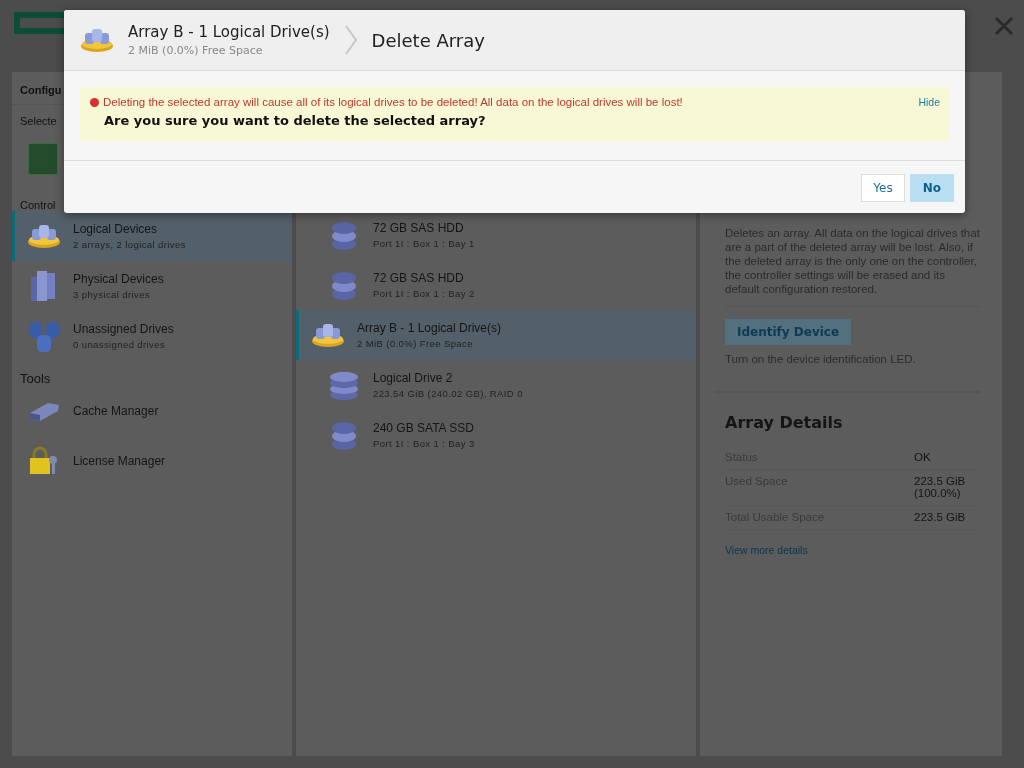  I want to click on list-item: Logical Devices 2 arrays, 2 logical drives, so click(152, 236).